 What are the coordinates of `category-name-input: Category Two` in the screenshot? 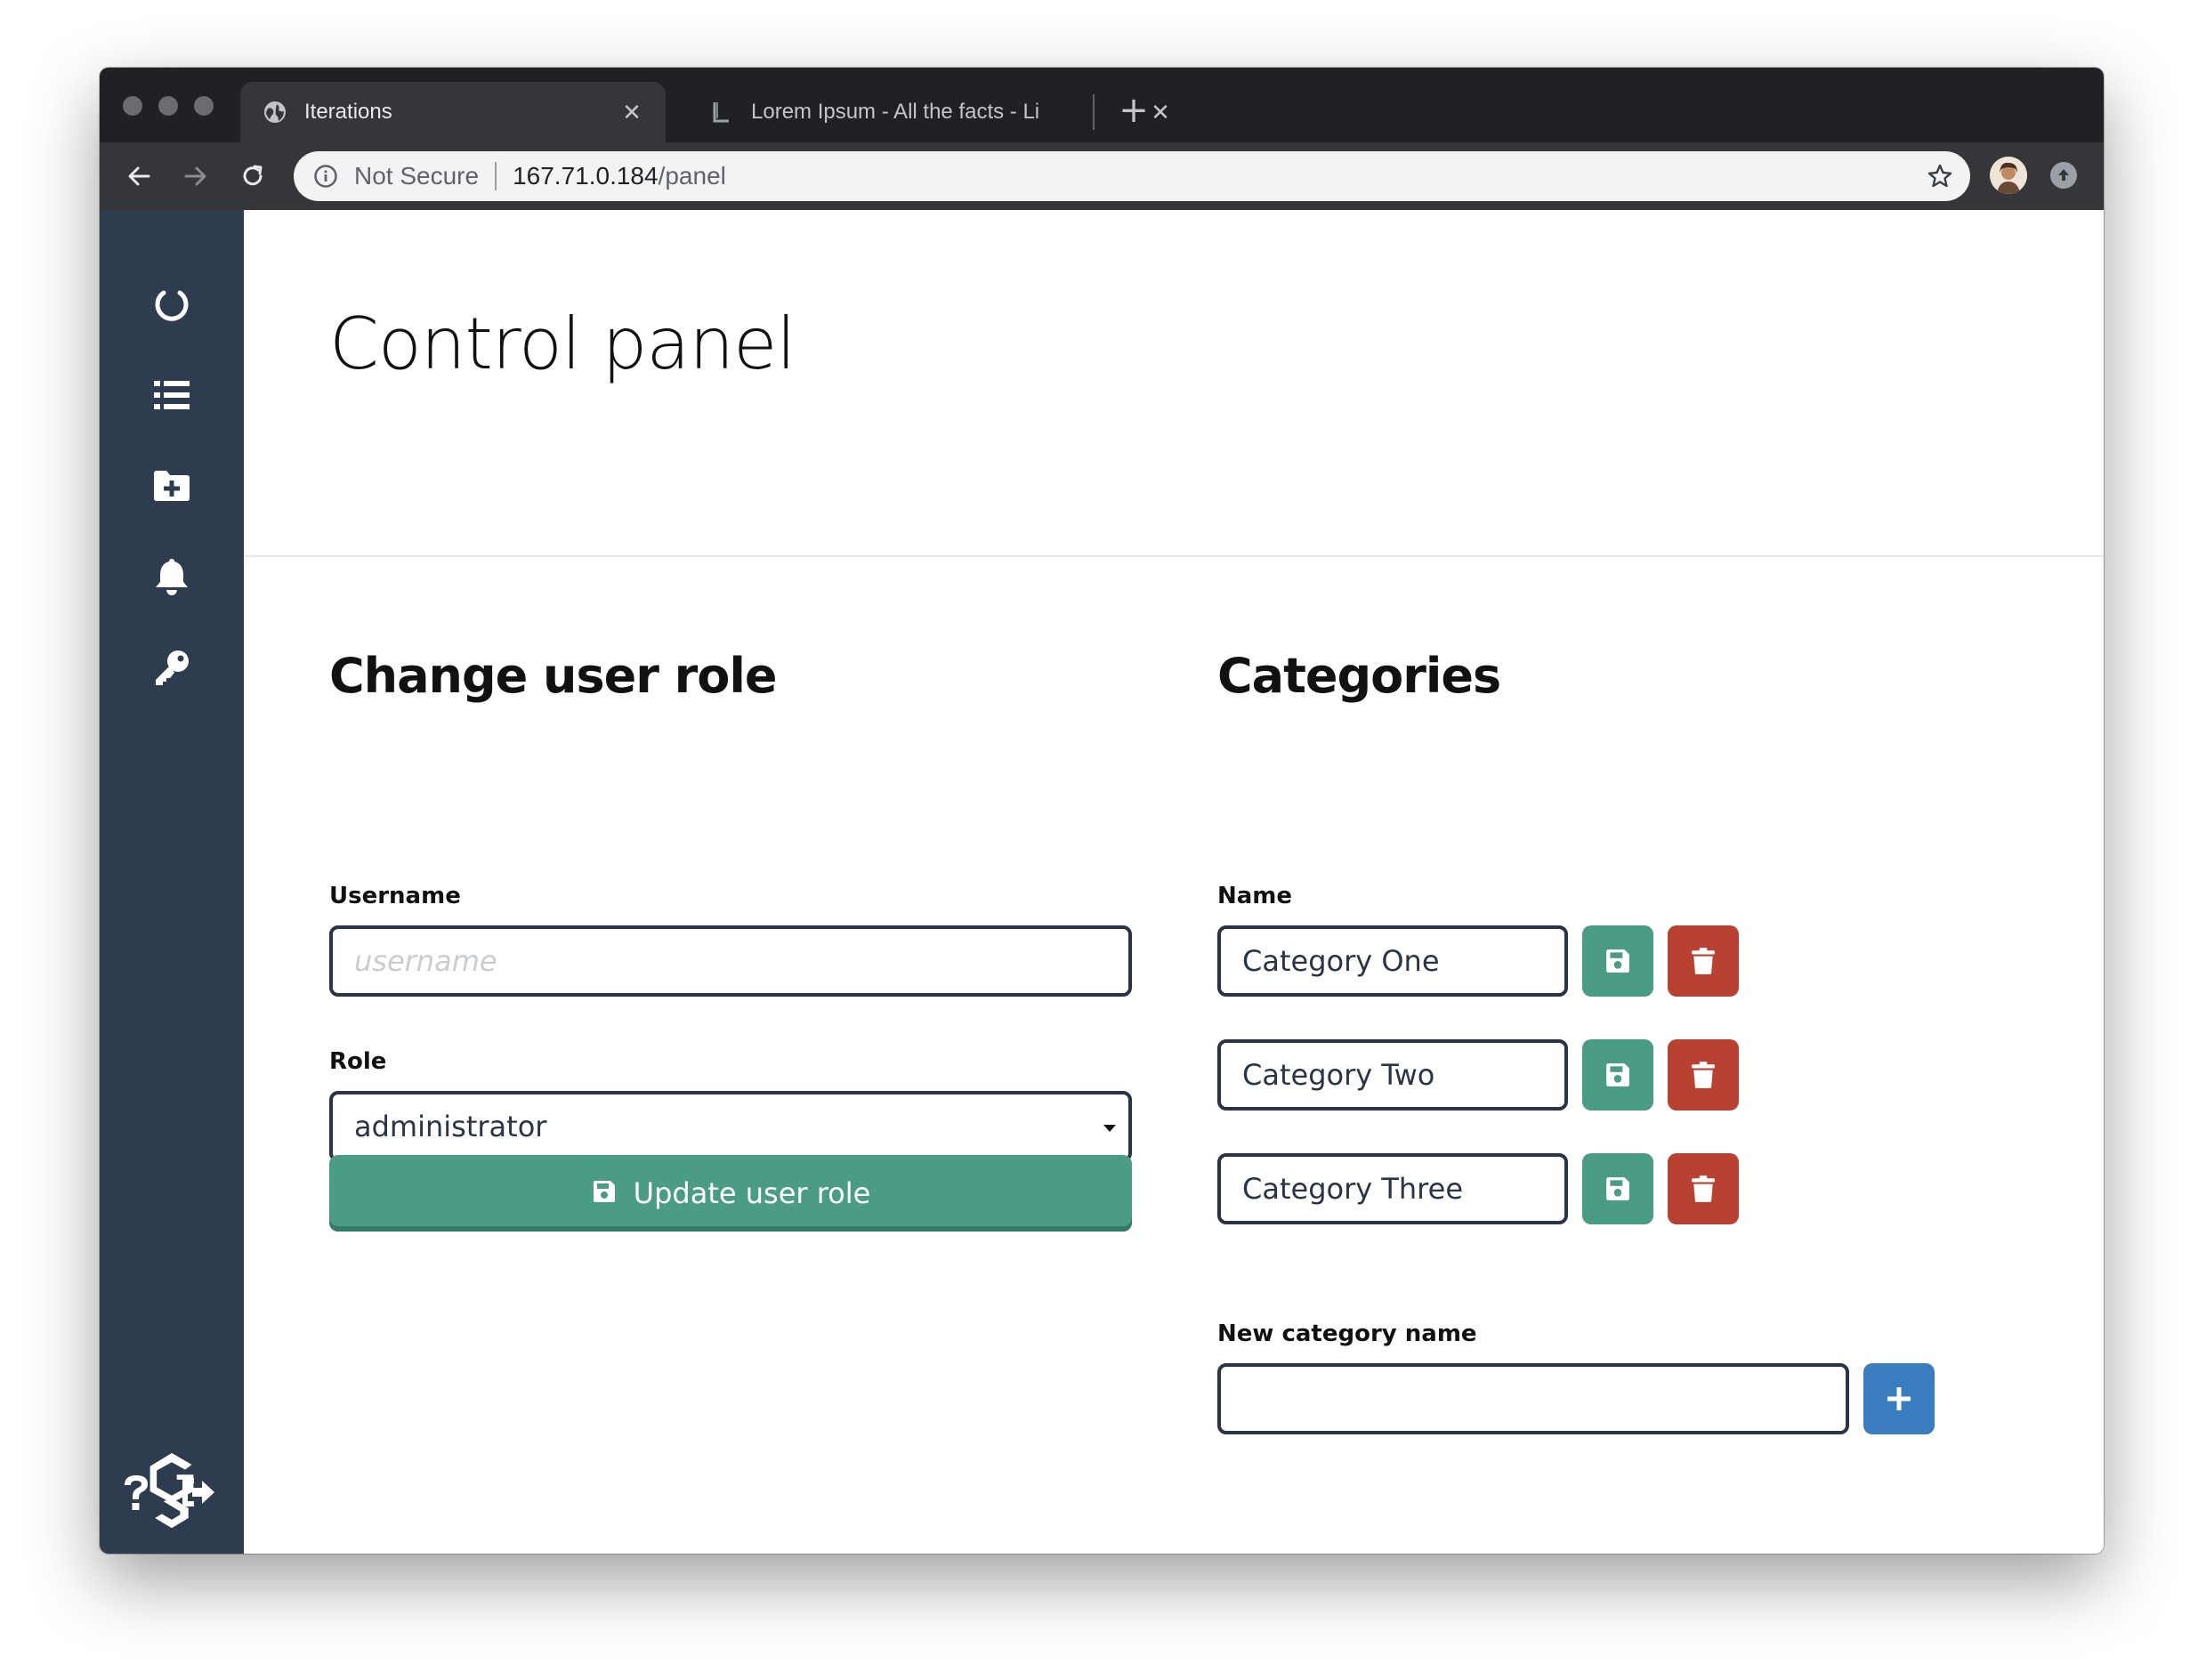 It's located at (1392, 1075).